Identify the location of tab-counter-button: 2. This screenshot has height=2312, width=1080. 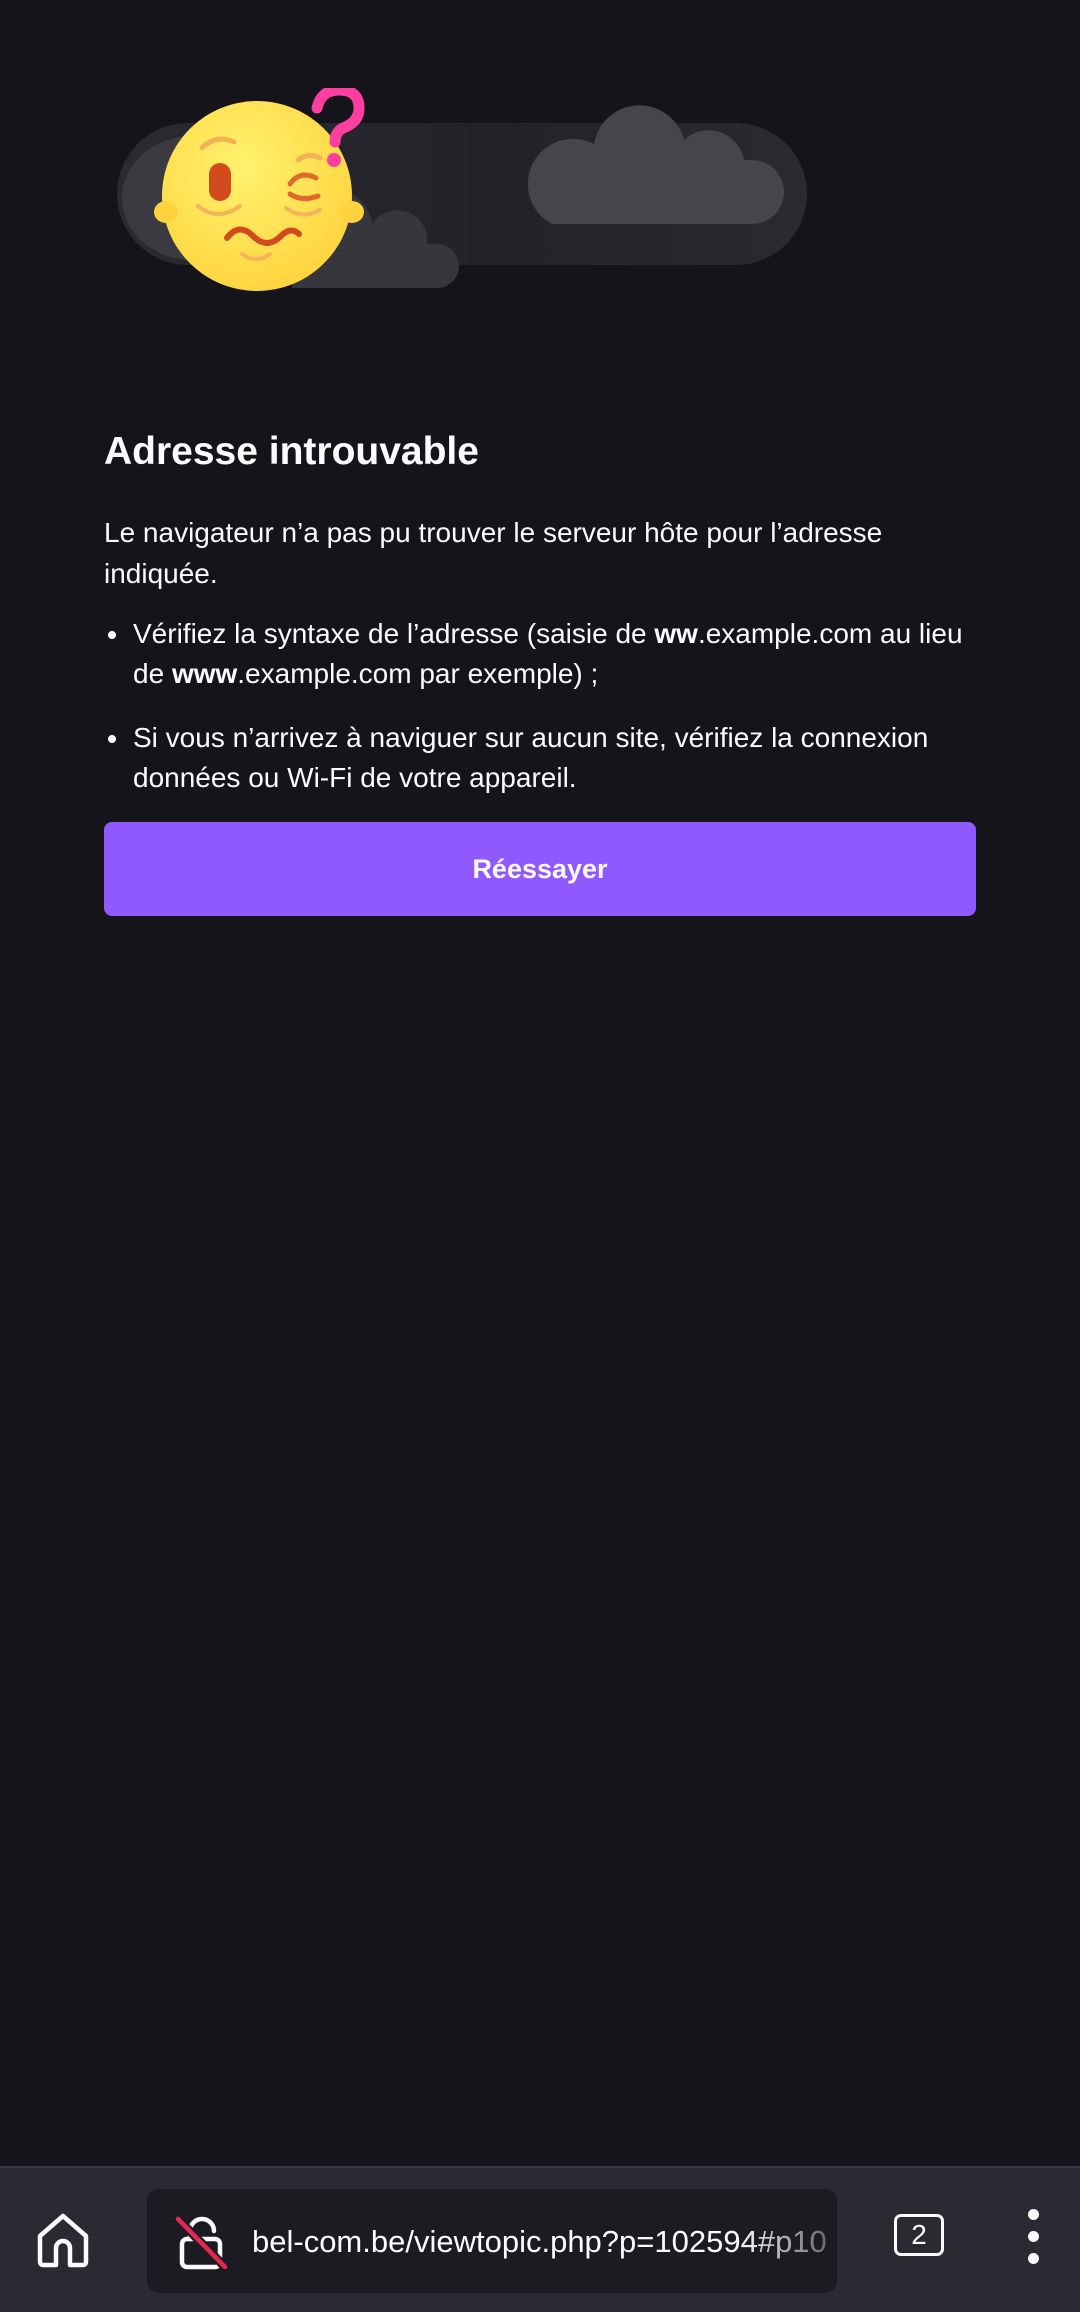
(919, 2235).